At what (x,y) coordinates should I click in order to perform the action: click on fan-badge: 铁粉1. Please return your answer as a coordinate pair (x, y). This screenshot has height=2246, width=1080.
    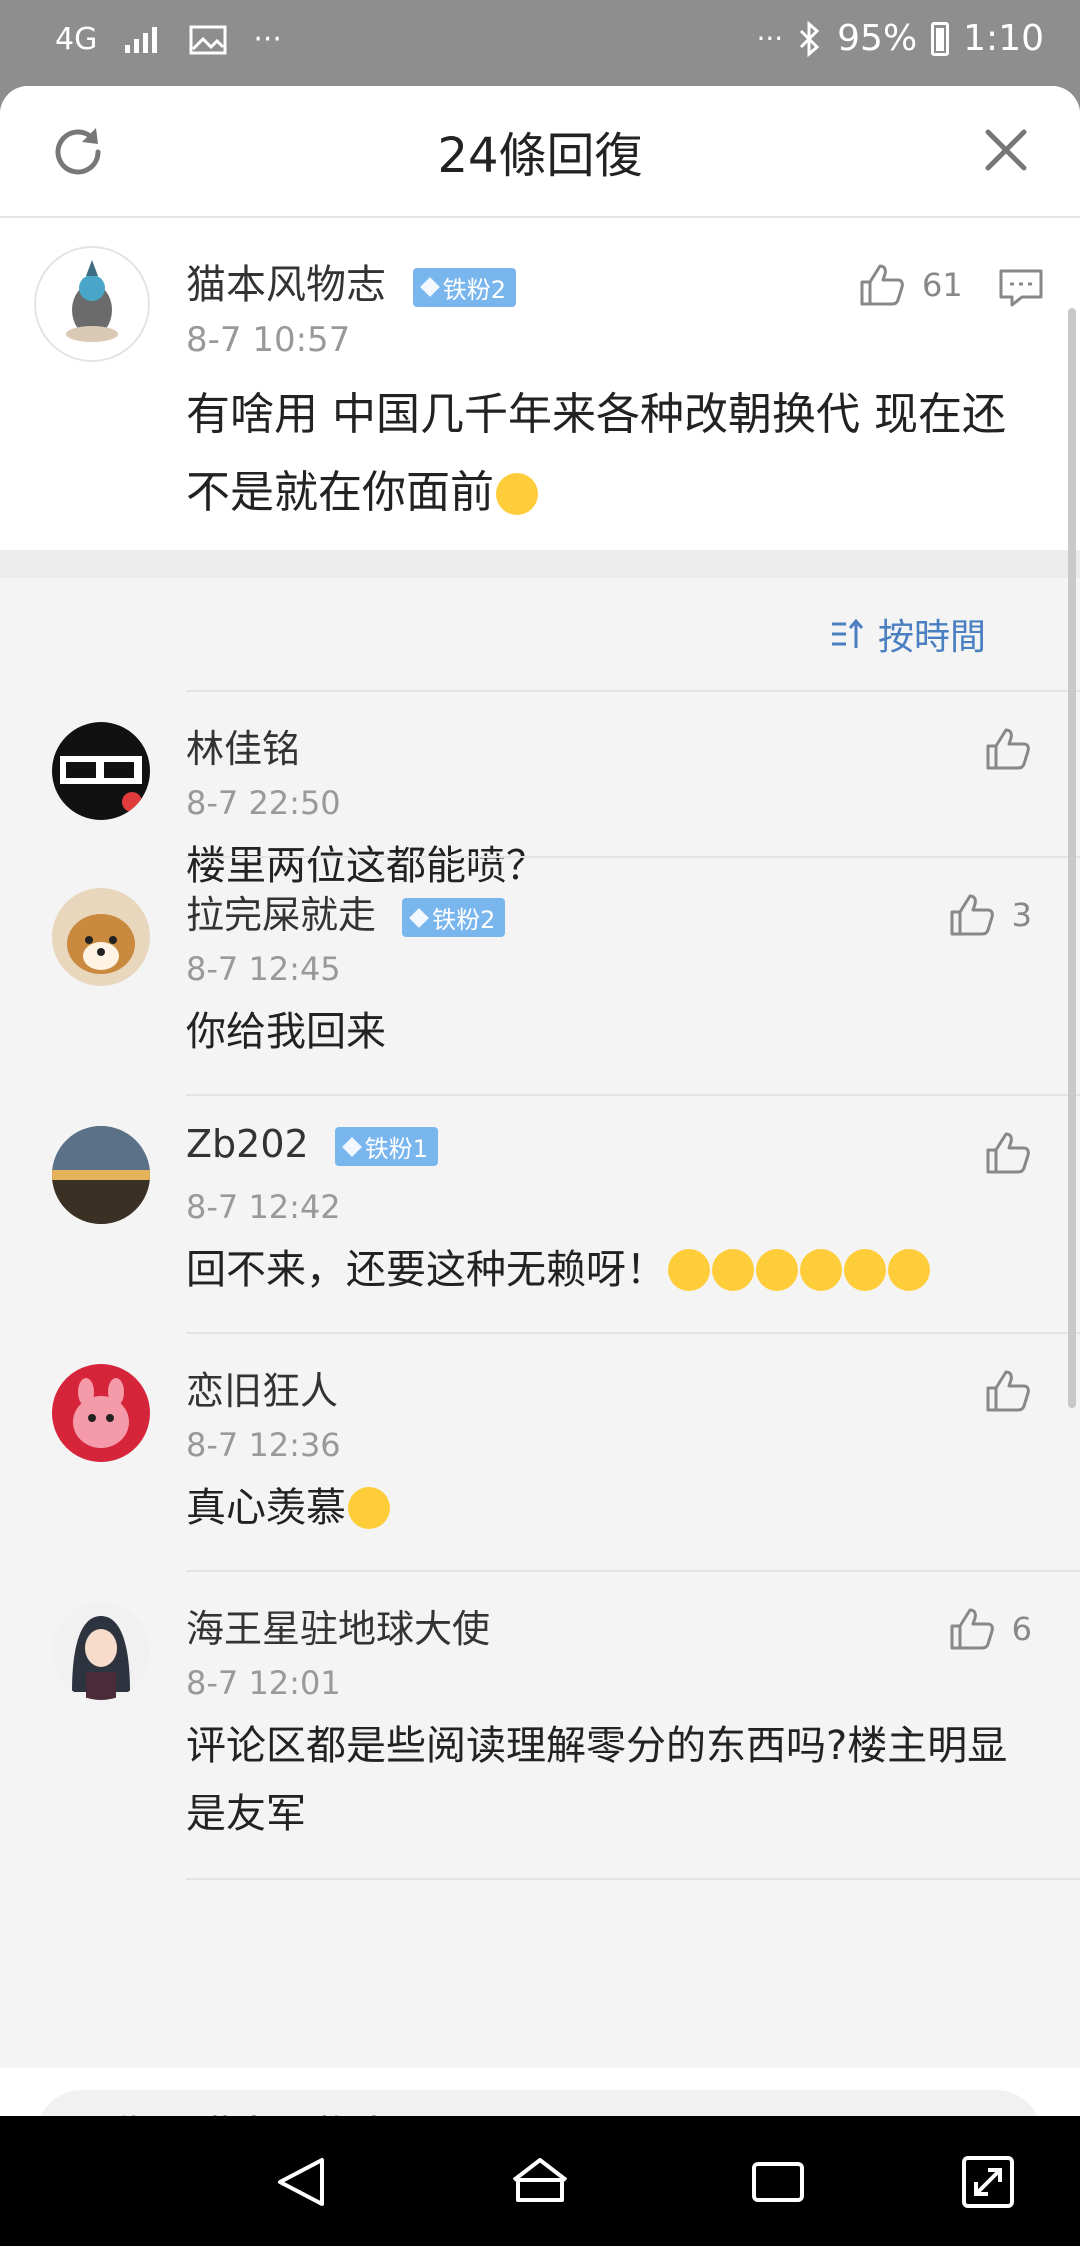
    Looking at the image, I should click on (386, 1146).